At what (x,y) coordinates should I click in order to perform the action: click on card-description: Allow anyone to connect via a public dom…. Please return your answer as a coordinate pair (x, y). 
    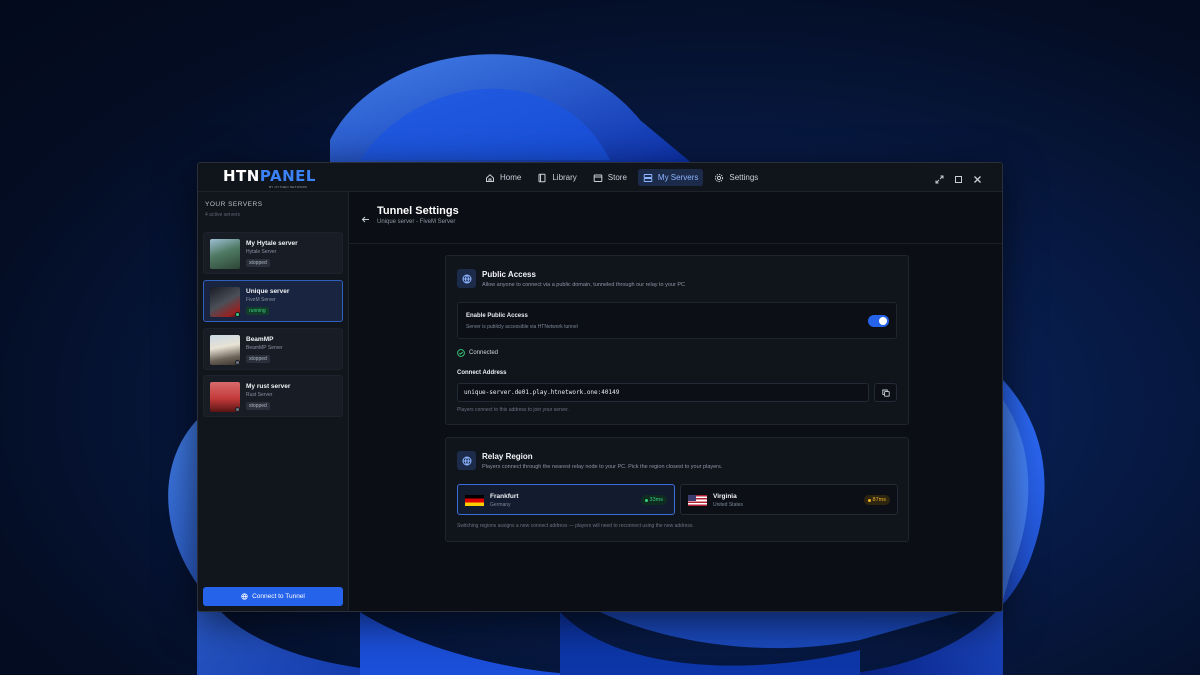
    Looking at the image, I should click on (584, 285).